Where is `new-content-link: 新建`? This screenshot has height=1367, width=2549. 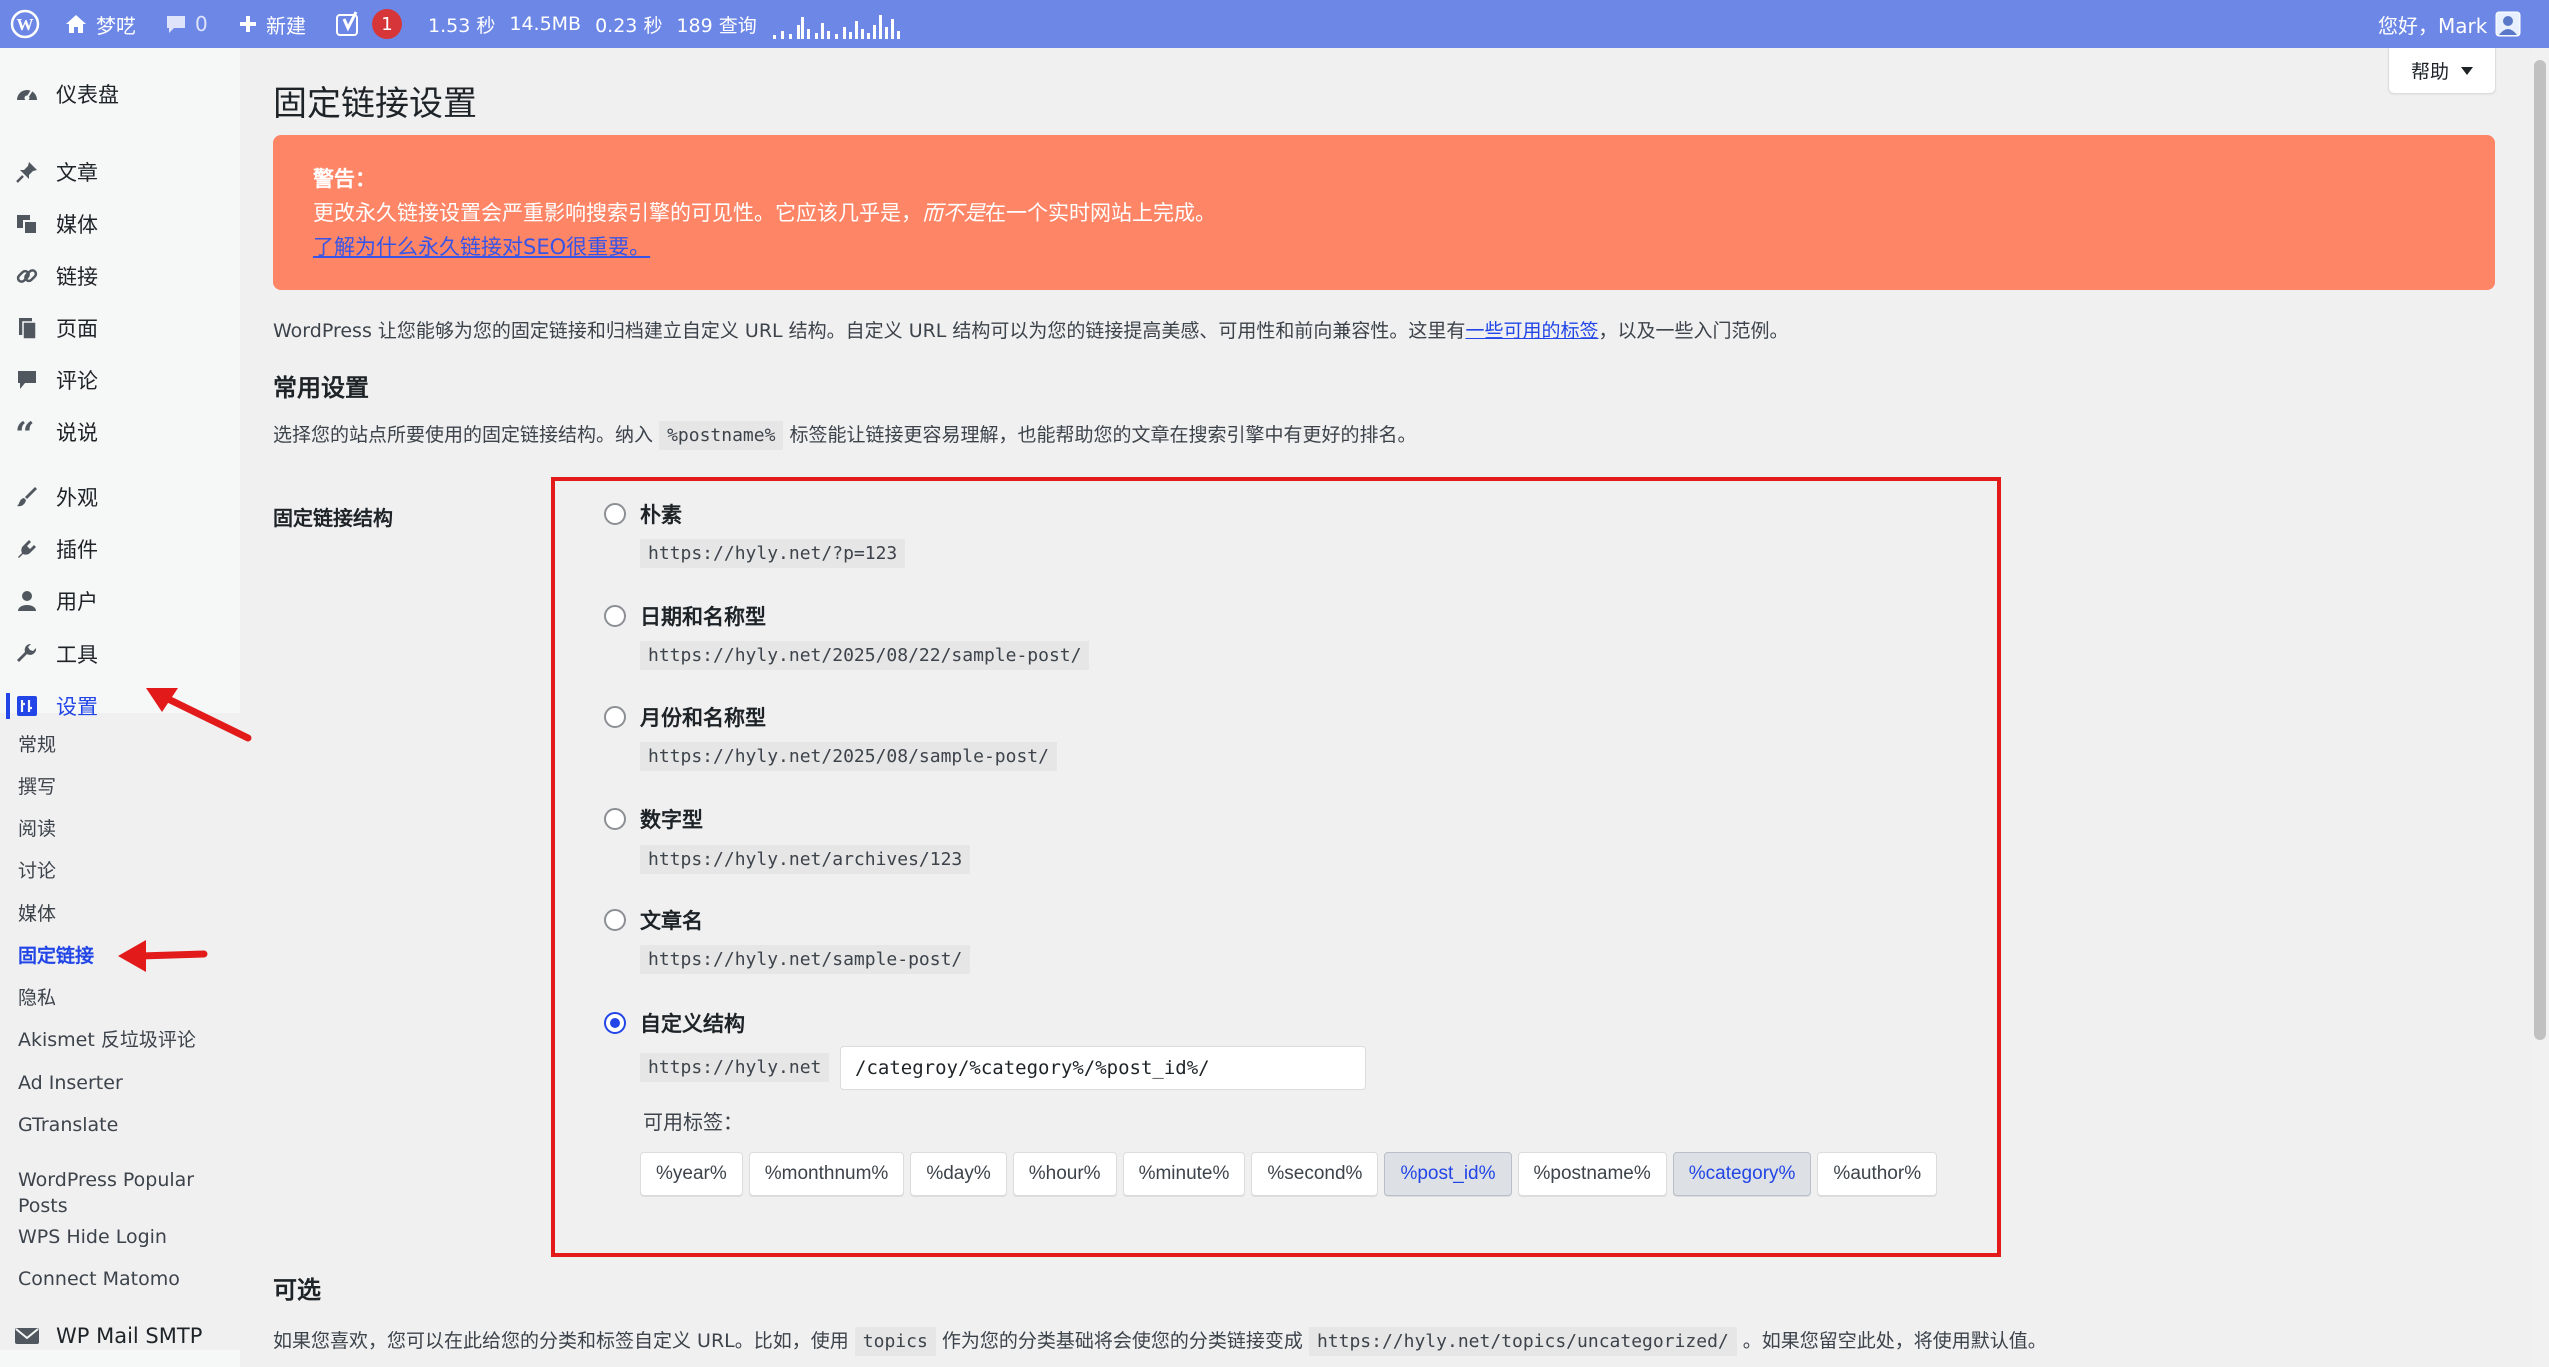
new-content-link: 新建 is located at coordinates (272, 24).